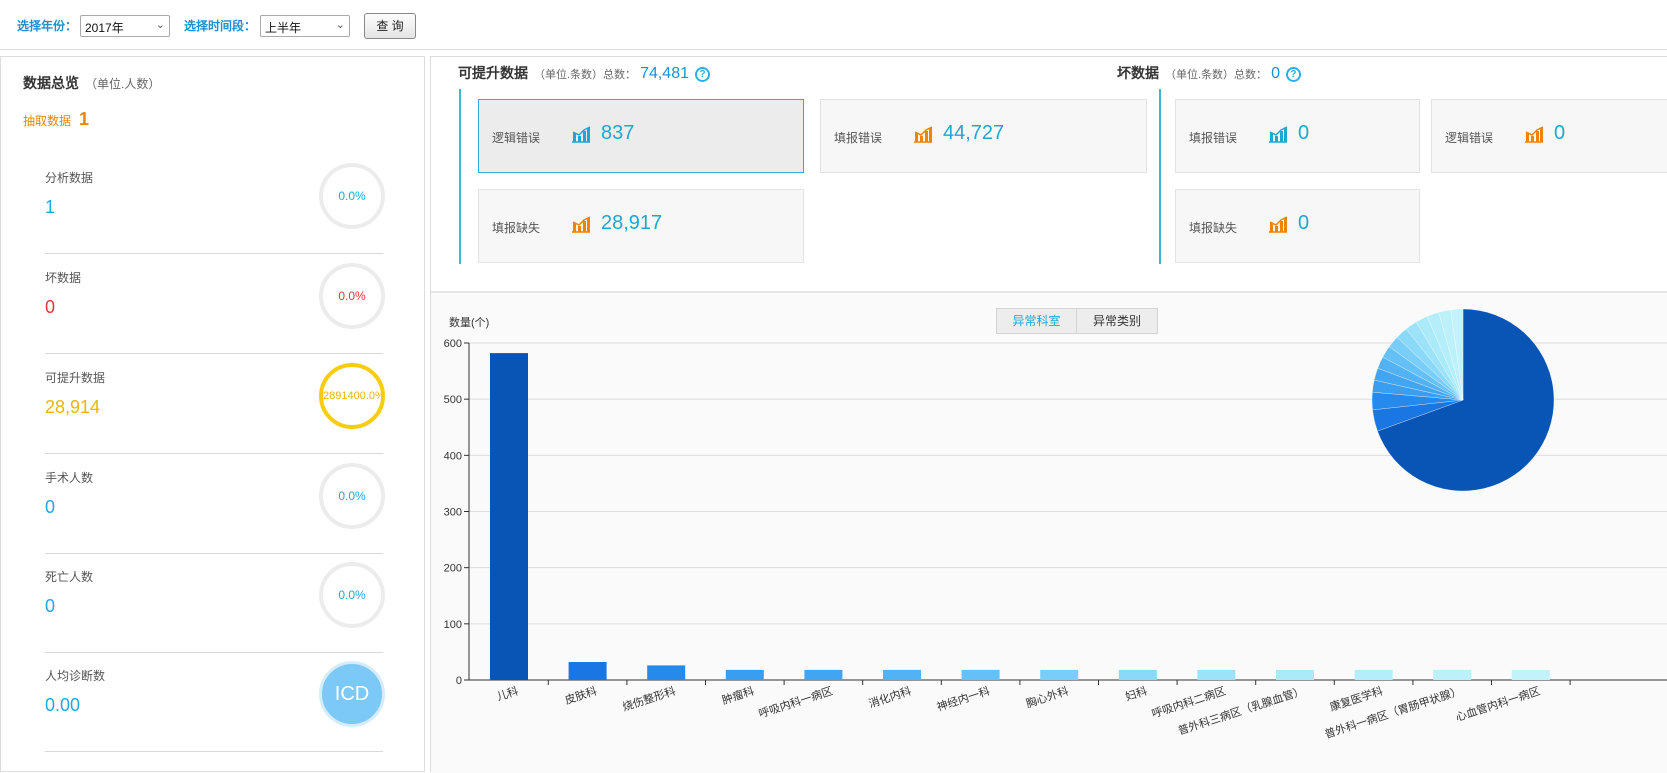  Describe the element at coordinates (738, 696) in the screenshot. I see `x-tick-label: 肿瘤科` at that location.